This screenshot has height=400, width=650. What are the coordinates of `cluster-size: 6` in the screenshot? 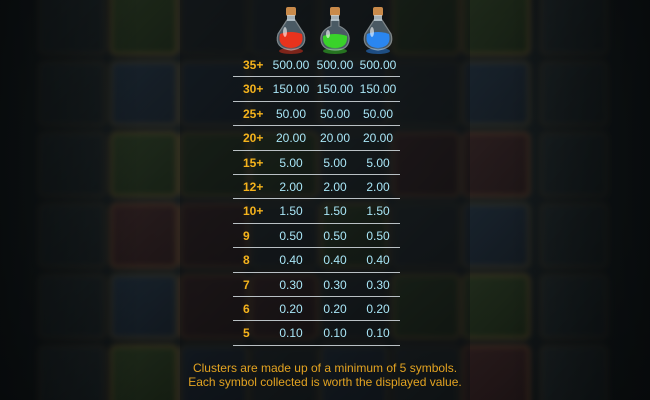 It's located at (246, 308).